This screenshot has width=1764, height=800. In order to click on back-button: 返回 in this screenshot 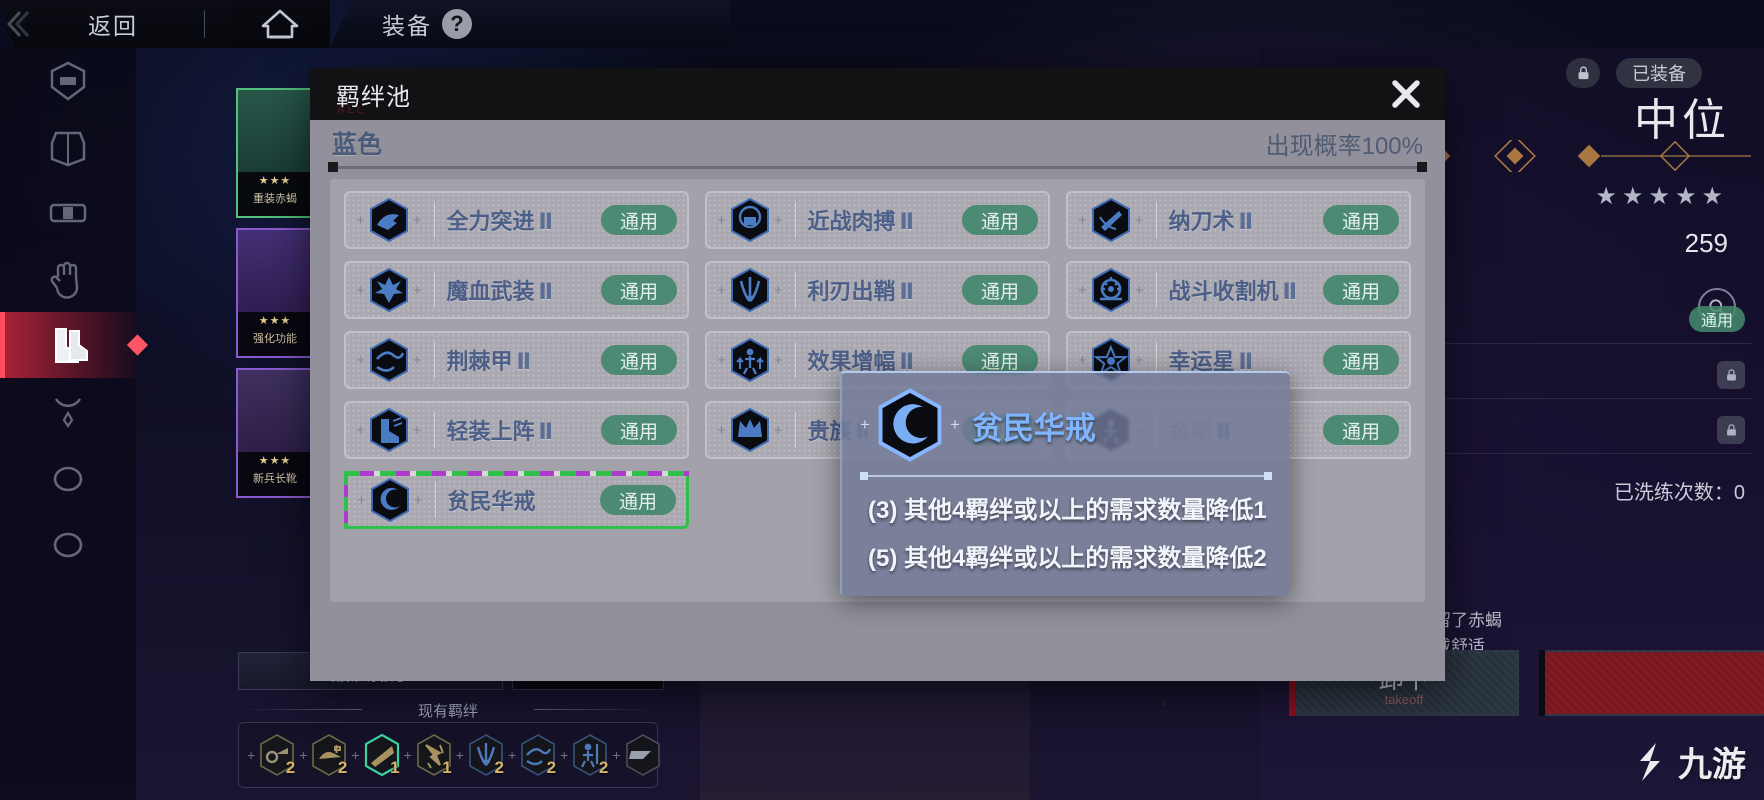, I will do `click(115, 24)`.